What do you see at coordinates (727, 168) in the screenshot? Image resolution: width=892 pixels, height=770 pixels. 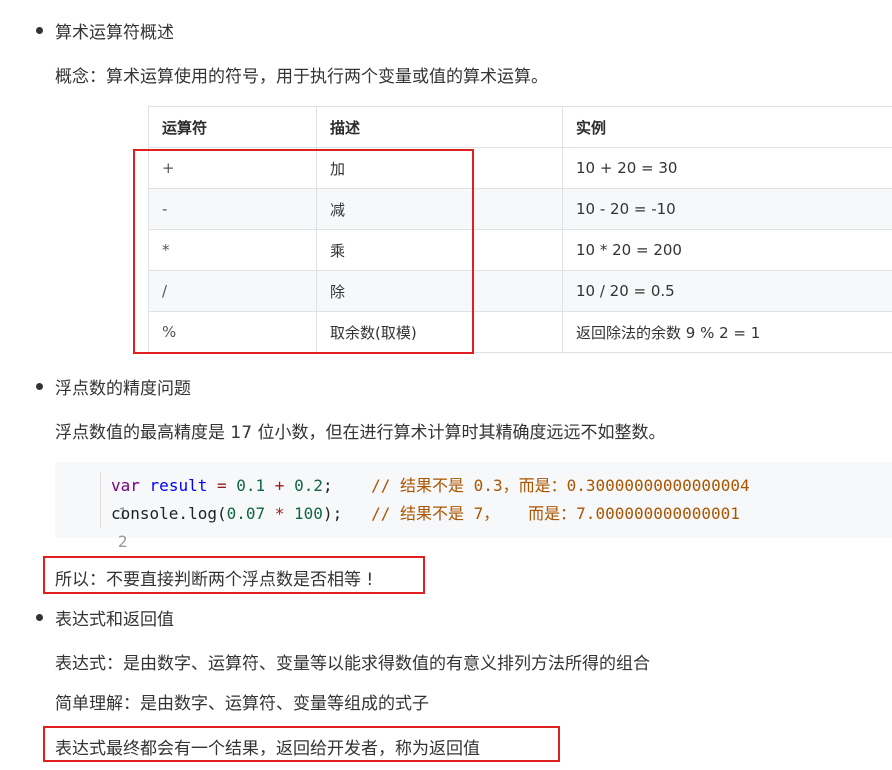 I see `table-cell: 10 + 20 = 30` at bounding box center [727, 168].